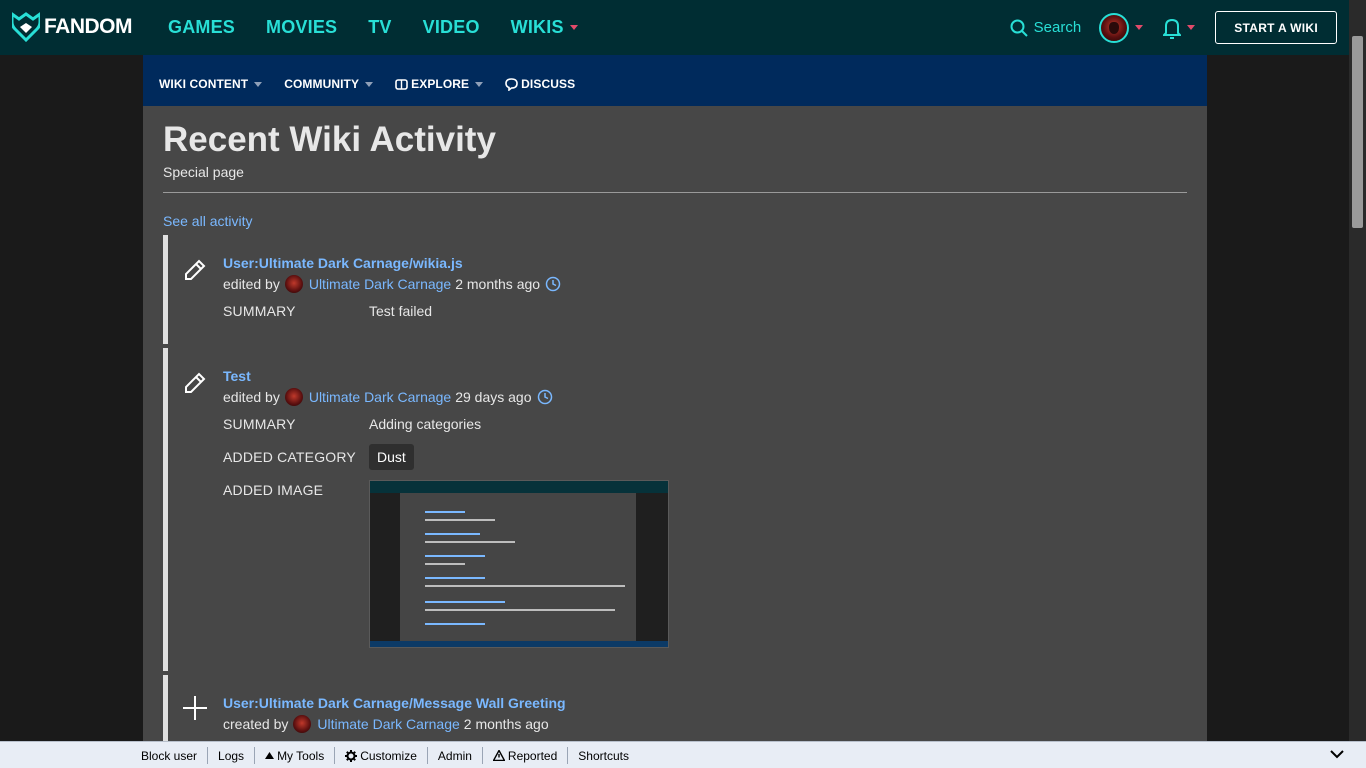 This screenshot has width=1366, height=768. Describe the element at coordinates (603, 755) in the screenshot. I see `toolbar-shortcuts: Shortcuts` at that location.